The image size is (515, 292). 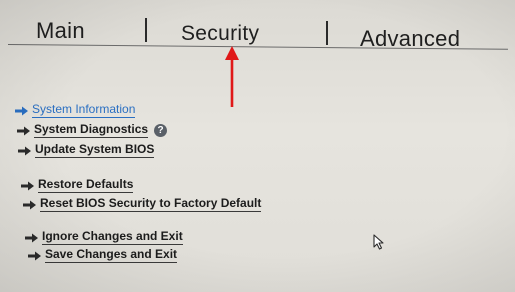 I want to click on menu-item-label: Ignore Changes and Exit, so click(x=112, y=237).